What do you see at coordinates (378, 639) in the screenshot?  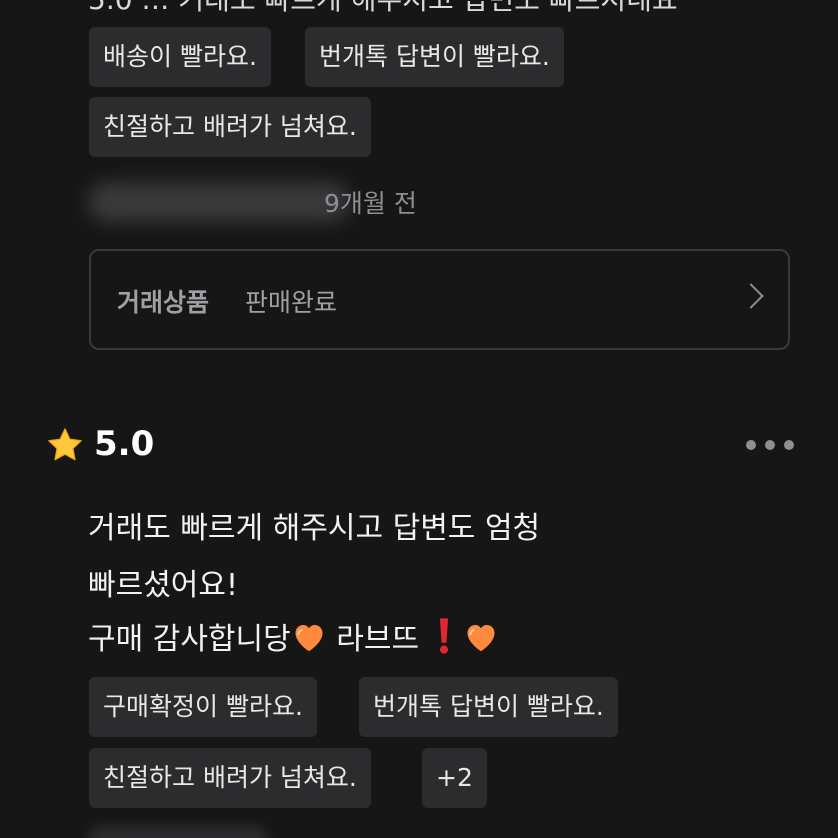 I see `review-text: 라브뜨` at bounding box center [378, 639].